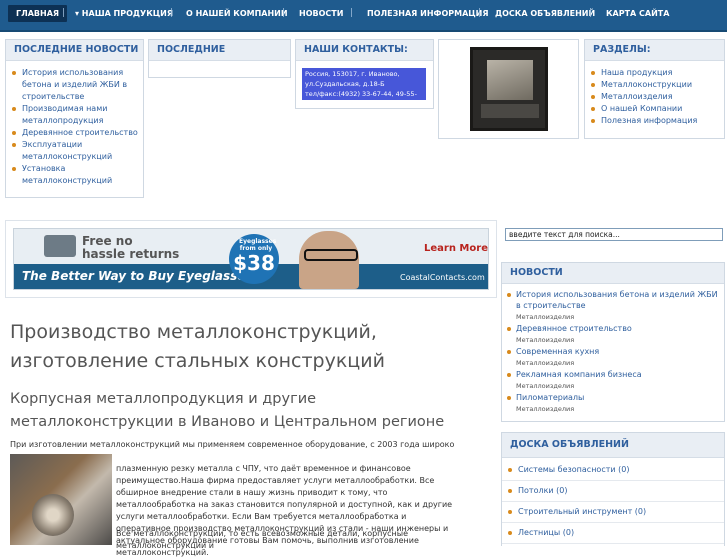 This screenshot has height=559, width=727. Describe the element at coordinates (657, 109) in the screenshot. I see `section-item: О нашей Компании` at that location.